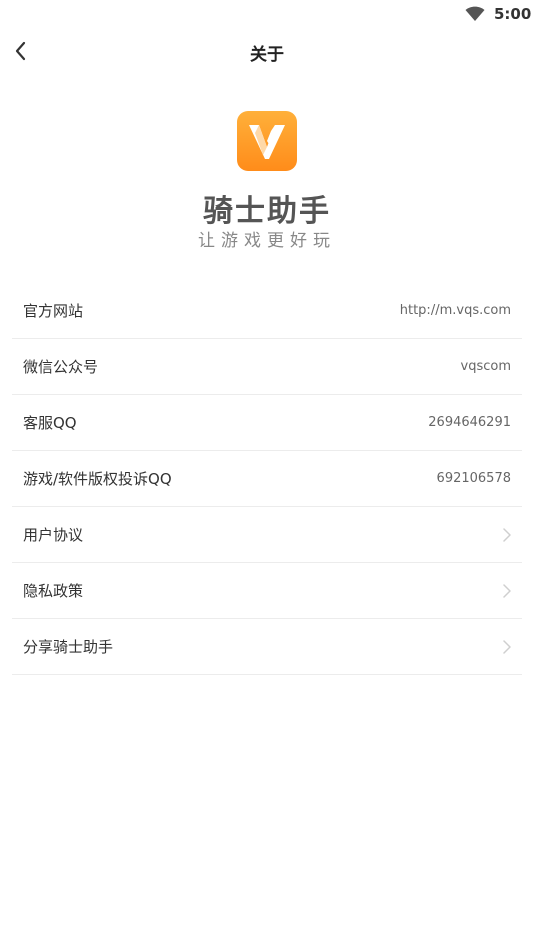 The image size is (534, 951). I want to click on list-item-label: 官方网站, so click(53, 311).